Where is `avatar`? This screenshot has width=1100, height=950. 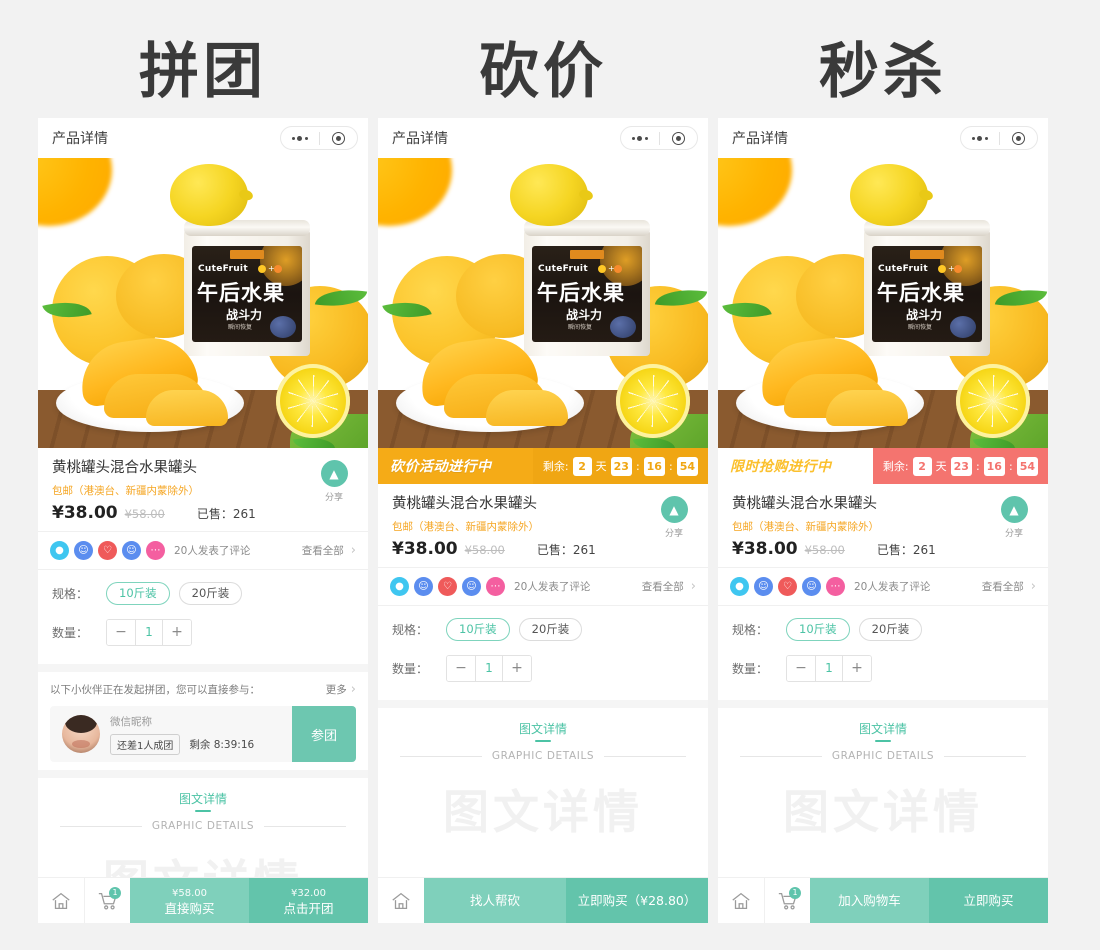
avatar is located at coordinates (81, 734).